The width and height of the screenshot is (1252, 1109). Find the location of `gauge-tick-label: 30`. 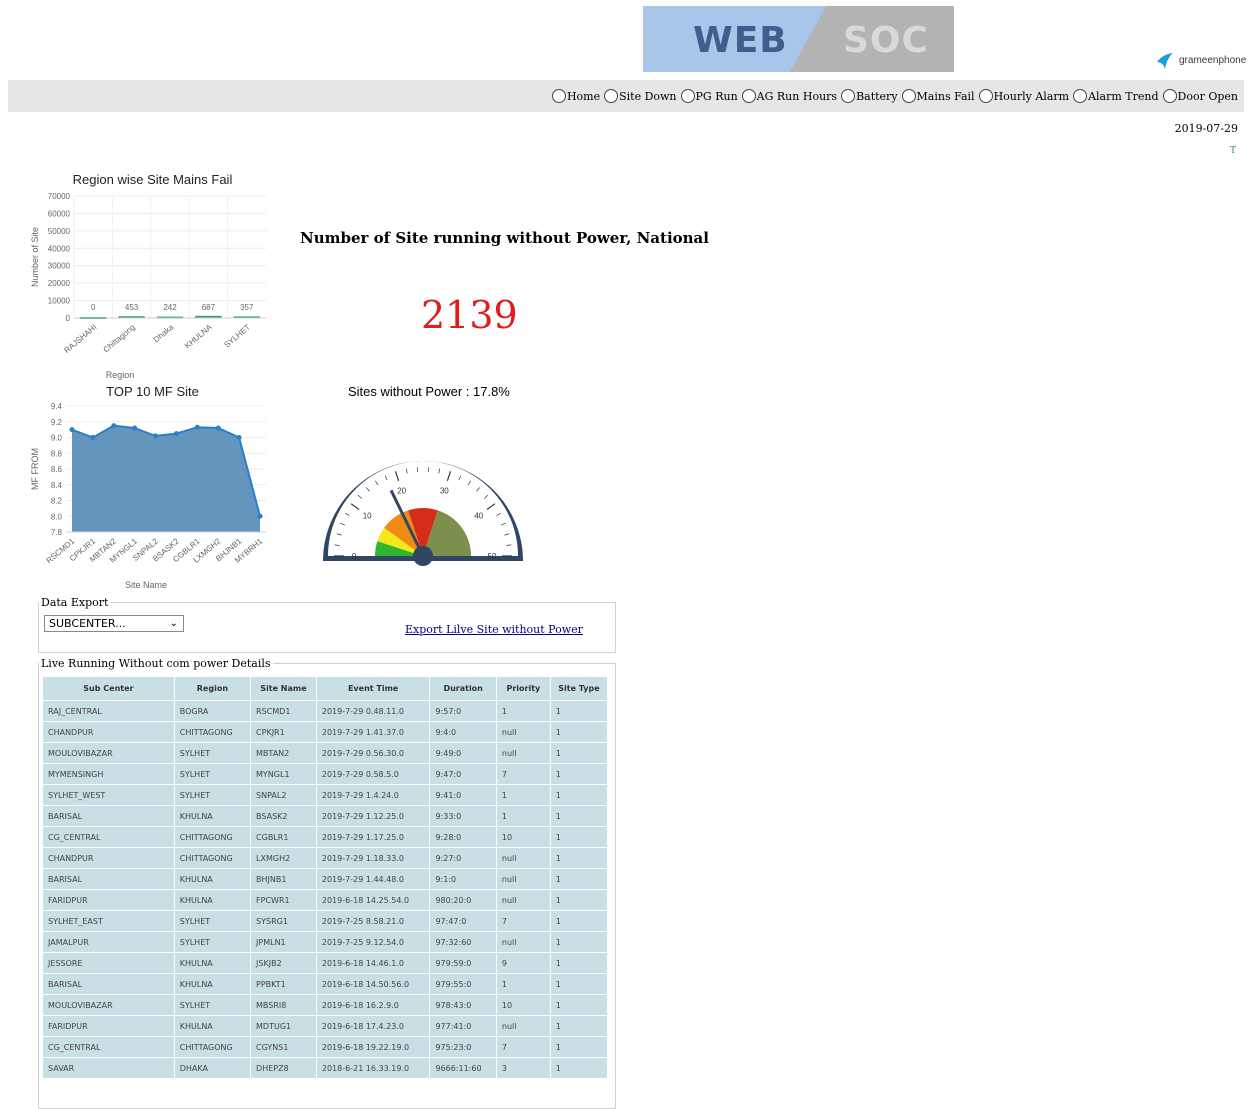

gauge-tick-label: 30 is located at coordinates (444, 490).